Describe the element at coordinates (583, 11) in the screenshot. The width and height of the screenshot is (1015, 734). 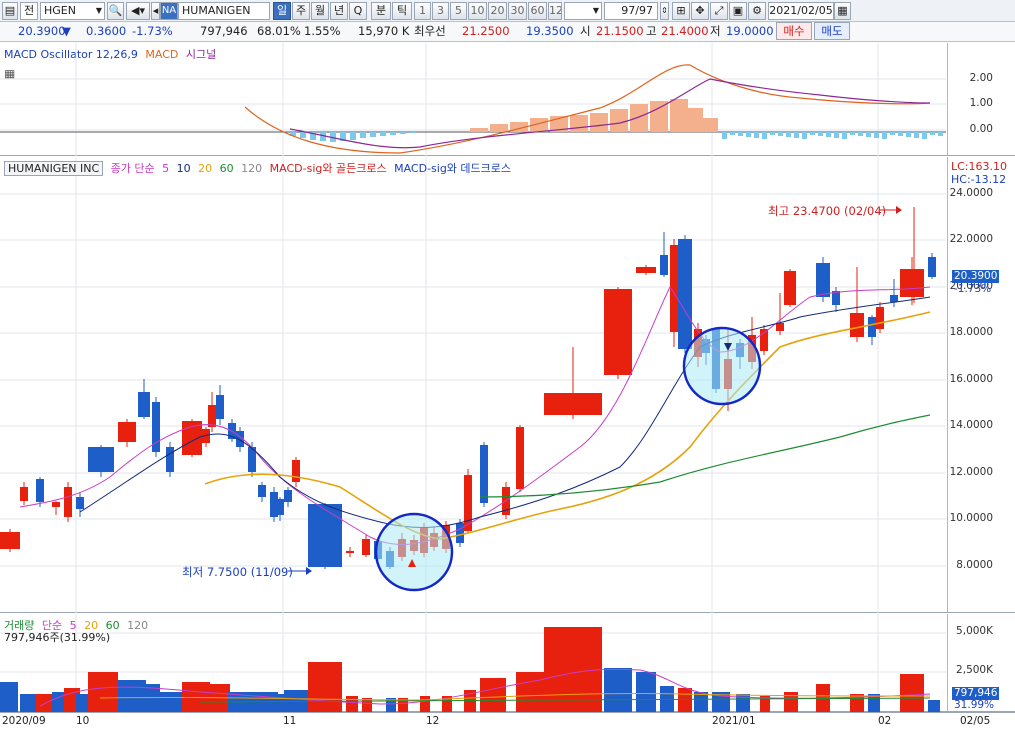
I see `interval-input: ▼` at that location.